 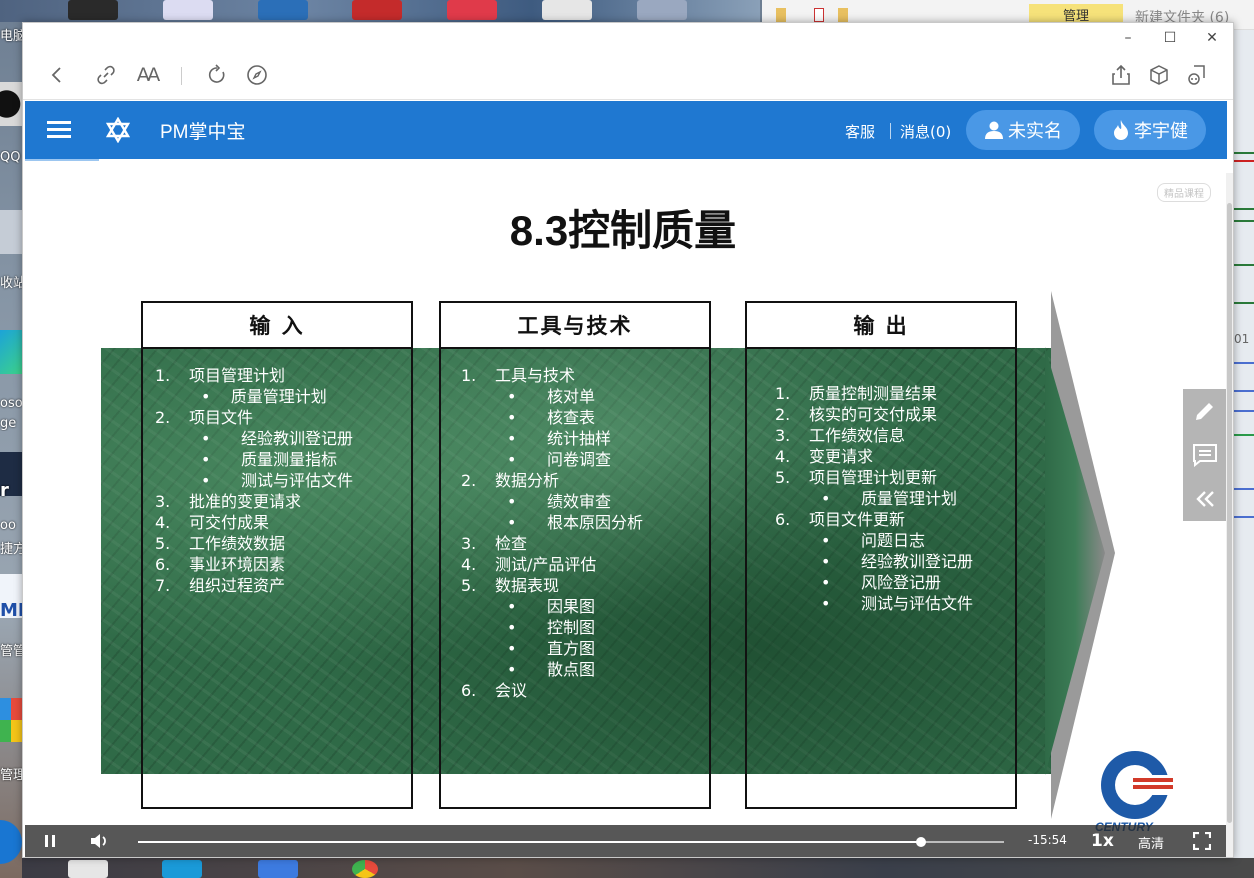 I want to click on list-subitem: • 测试与评估文件, so click(x=277, y=480).